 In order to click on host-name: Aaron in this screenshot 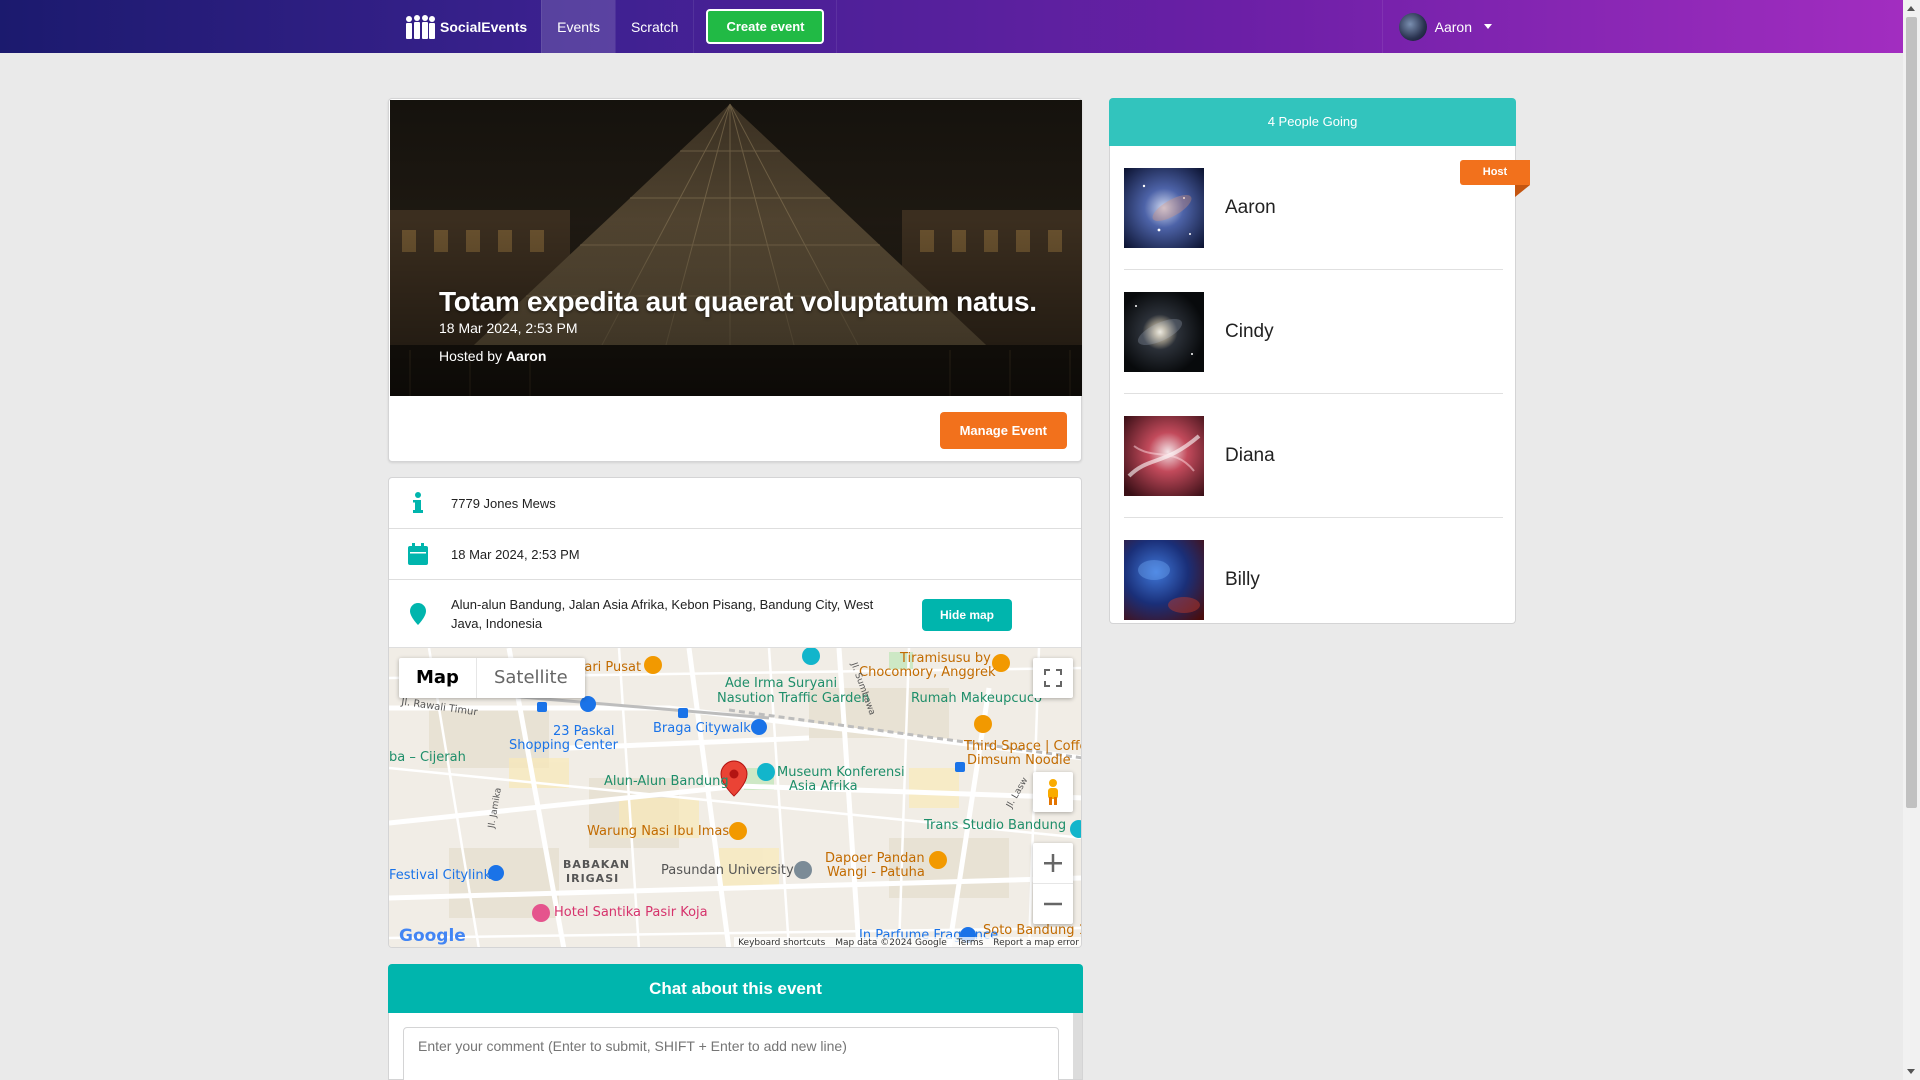, I will do `click(526, 356)`.